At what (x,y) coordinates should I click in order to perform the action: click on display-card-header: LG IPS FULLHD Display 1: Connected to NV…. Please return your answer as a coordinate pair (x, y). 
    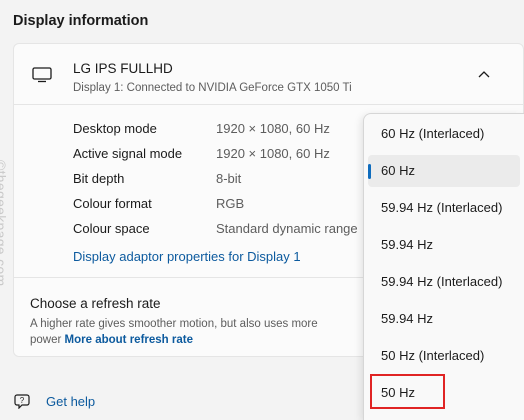
    Looking at the image, I should click on (268, 74).